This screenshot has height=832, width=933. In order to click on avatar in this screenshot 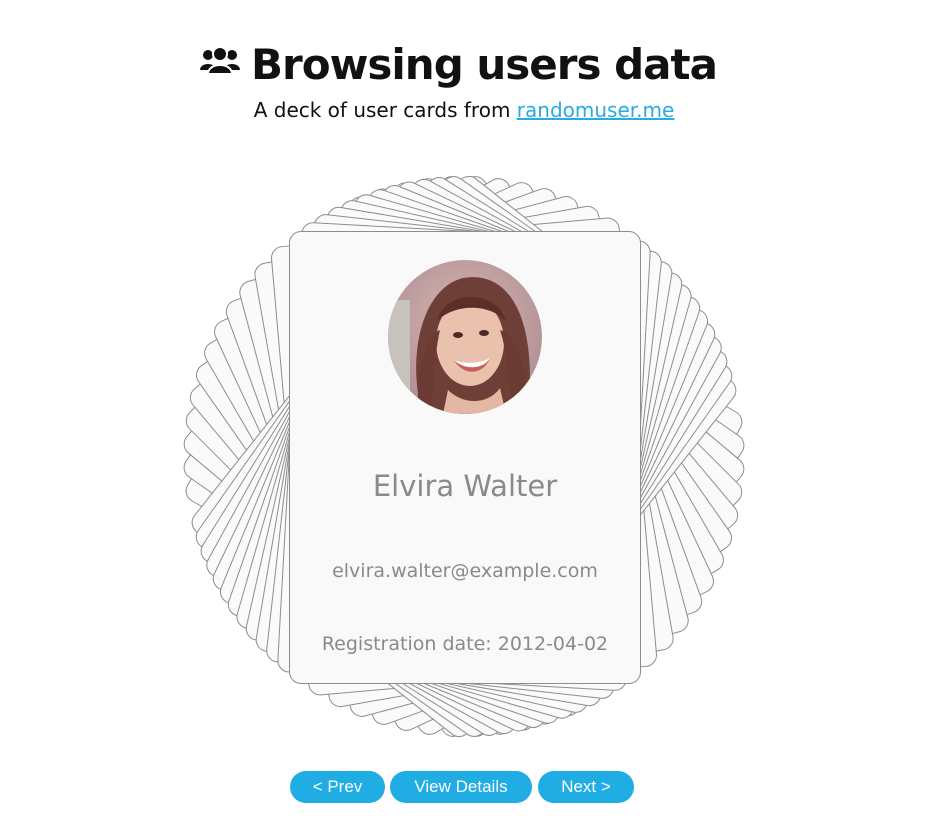, I will do `click(465, 337)`.